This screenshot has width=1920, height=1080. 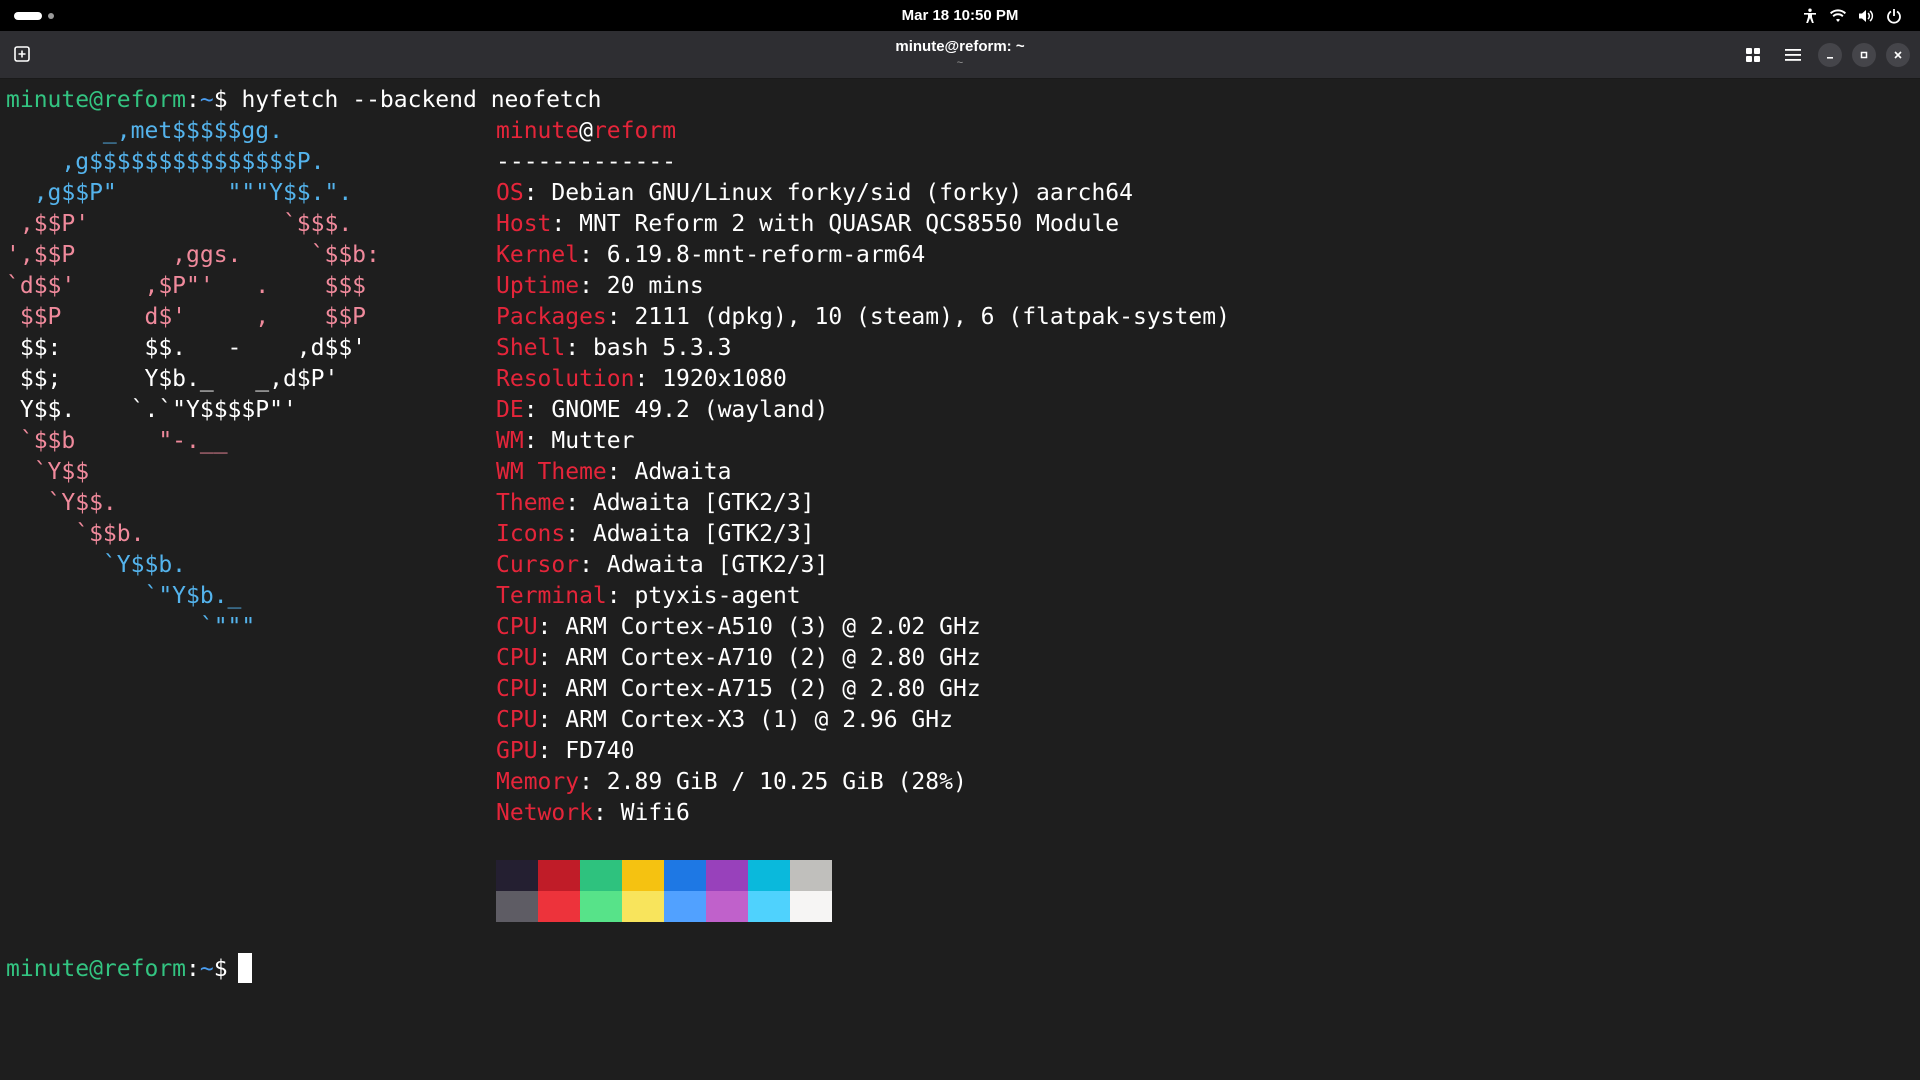 I want to click on info-row: Cursor: Adwaita [GTK2/3], so click(x=863, y=565).